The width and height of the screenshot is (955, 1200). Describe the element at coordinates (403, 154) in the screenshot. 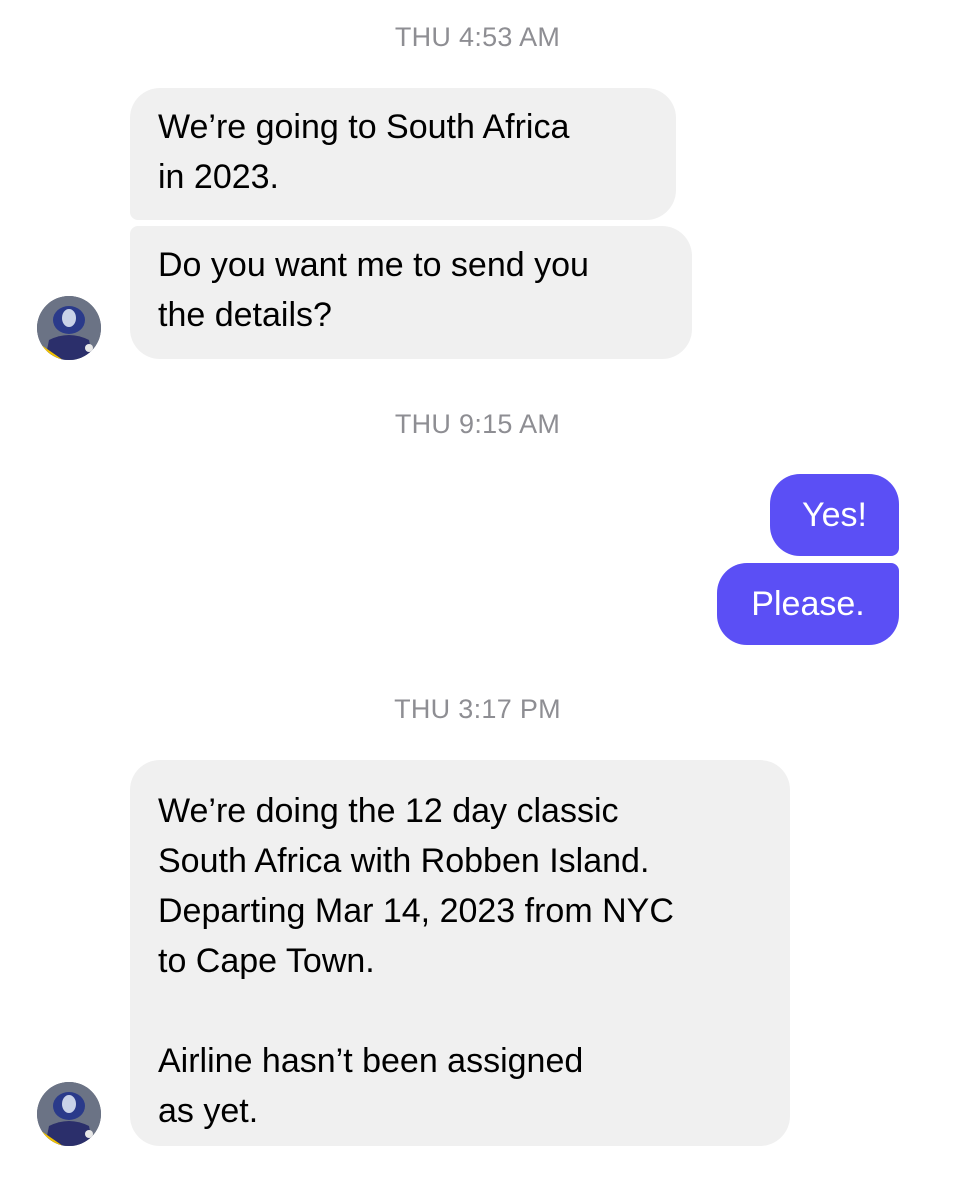

I see `incoming-message-bubble: We’re going to South Africa in 2023.` at that location.